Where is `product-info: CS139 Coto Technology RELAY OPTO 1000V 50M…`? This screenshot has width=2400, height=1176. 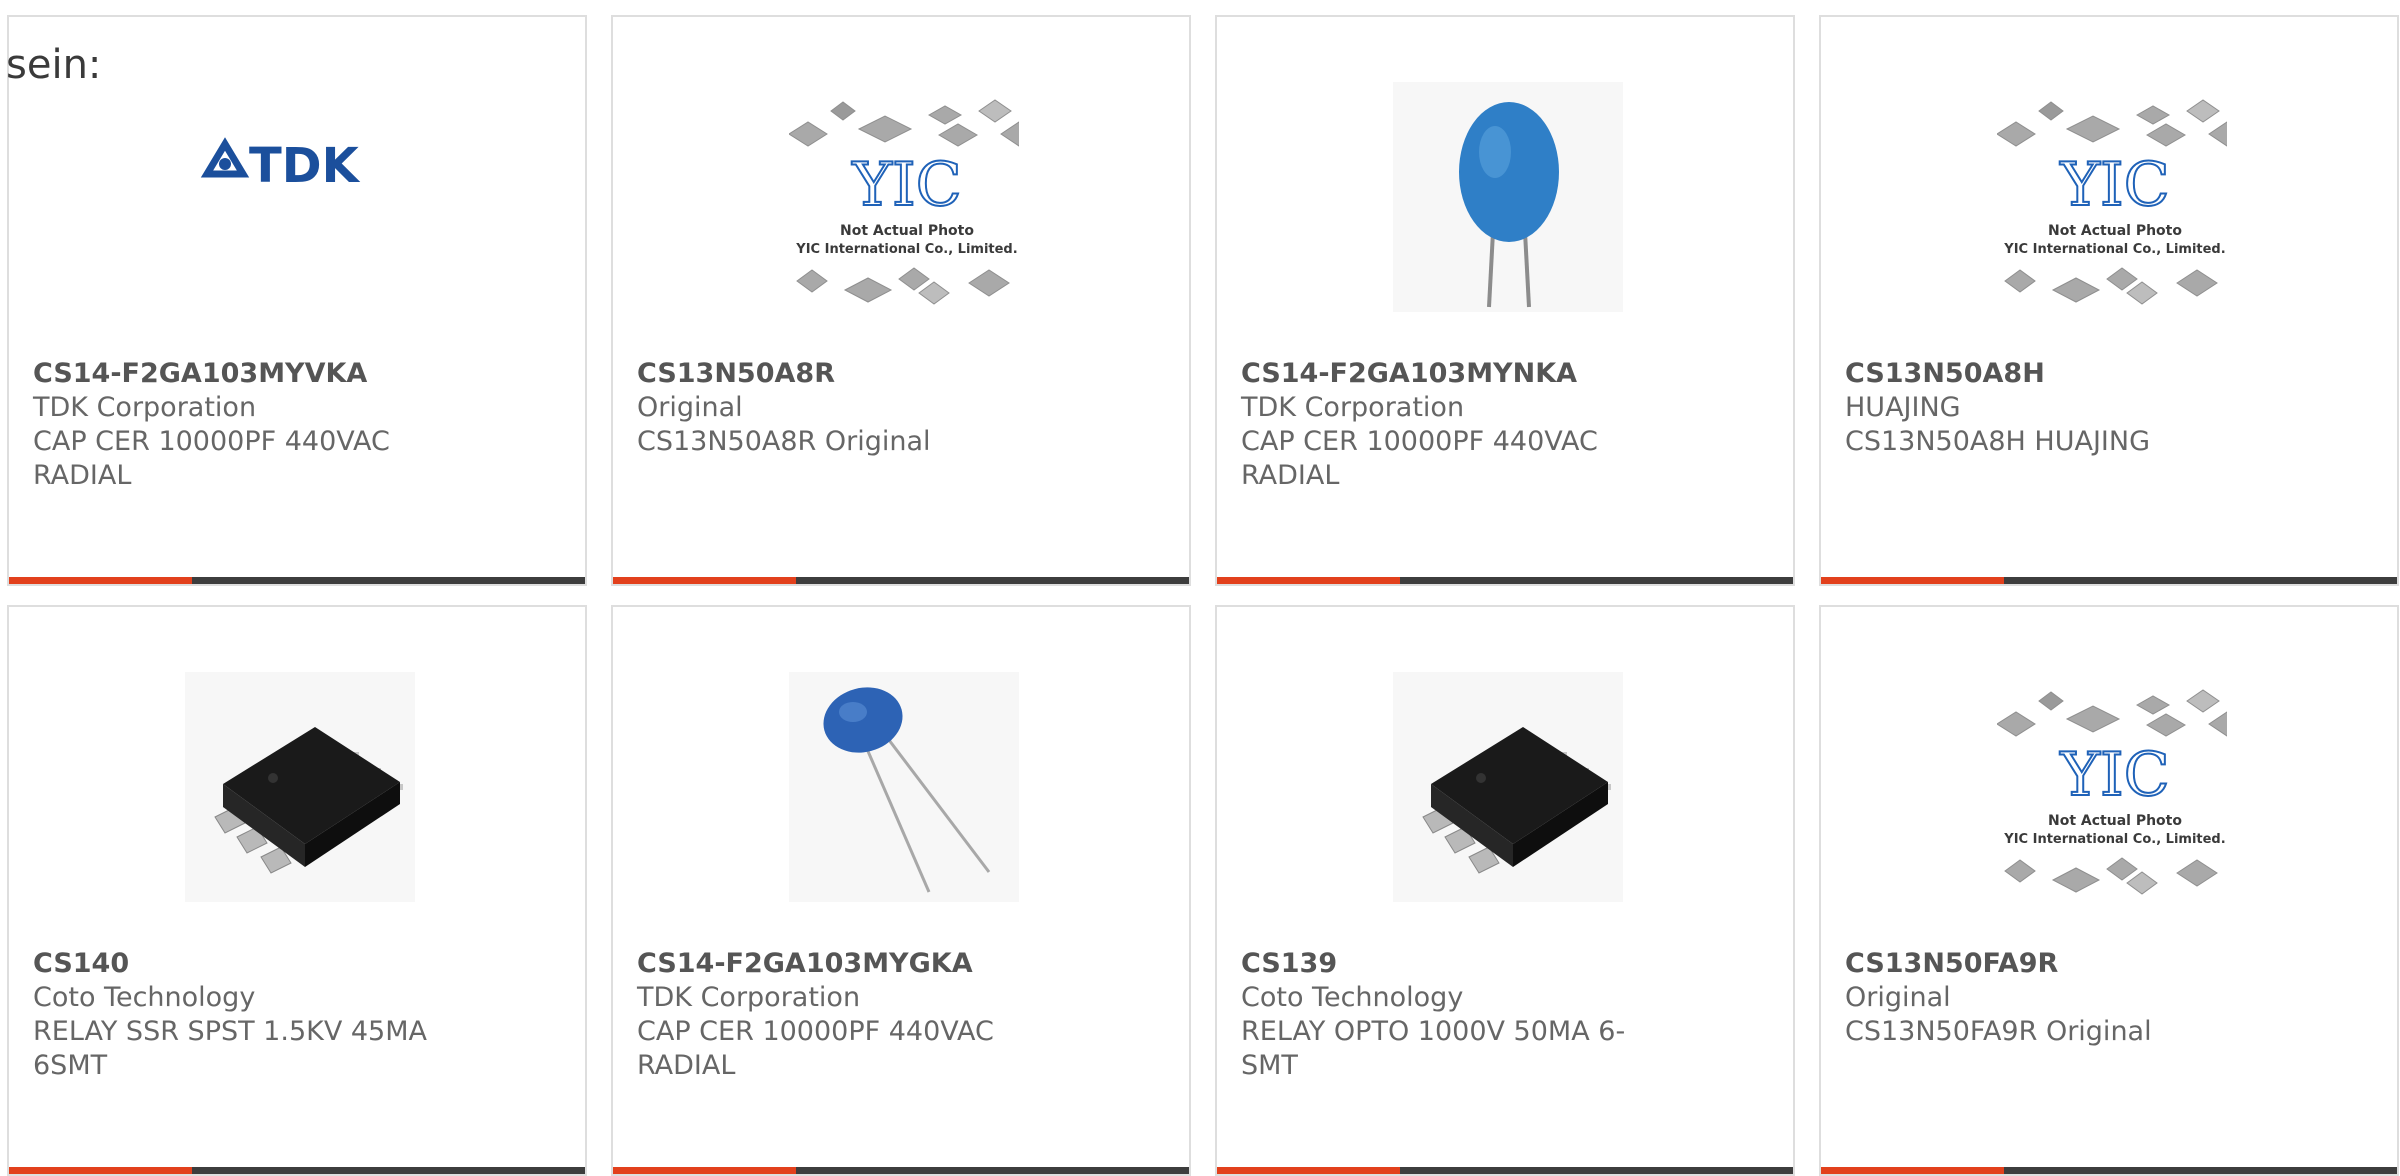 product-info: CS139 Coto Technology RELAY OPTO 1000V 50M… is located at coordinates (1507, 1015).